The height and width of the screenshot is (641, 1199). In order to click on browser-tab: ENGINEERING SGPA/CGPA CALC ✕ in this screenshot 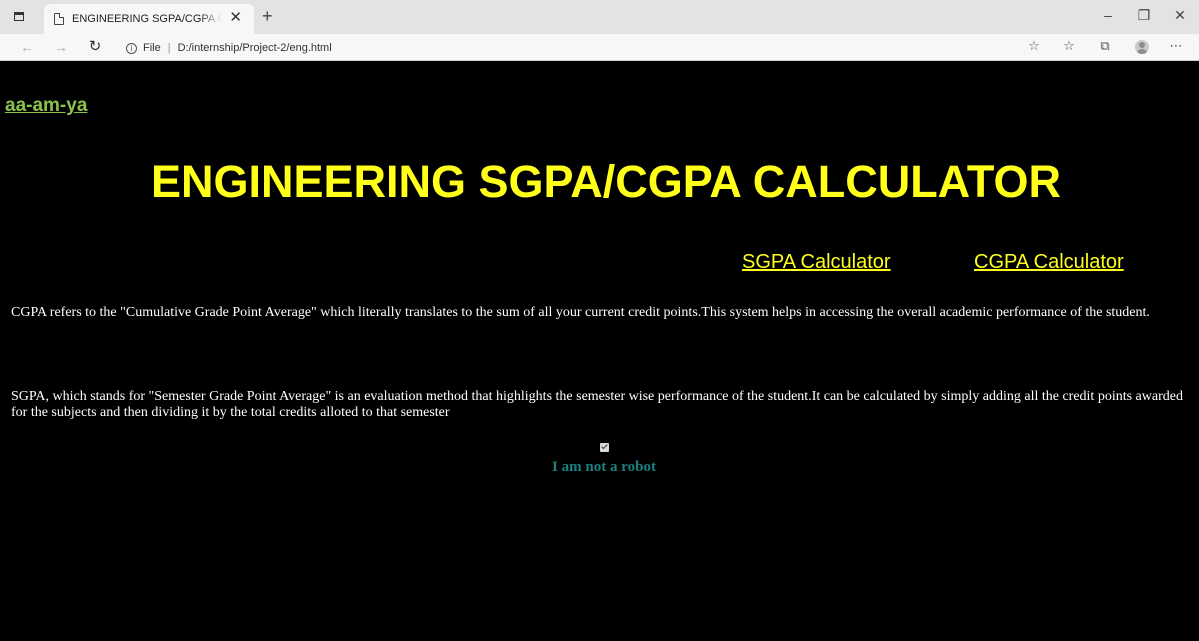, I will do `click(149, 19)`.